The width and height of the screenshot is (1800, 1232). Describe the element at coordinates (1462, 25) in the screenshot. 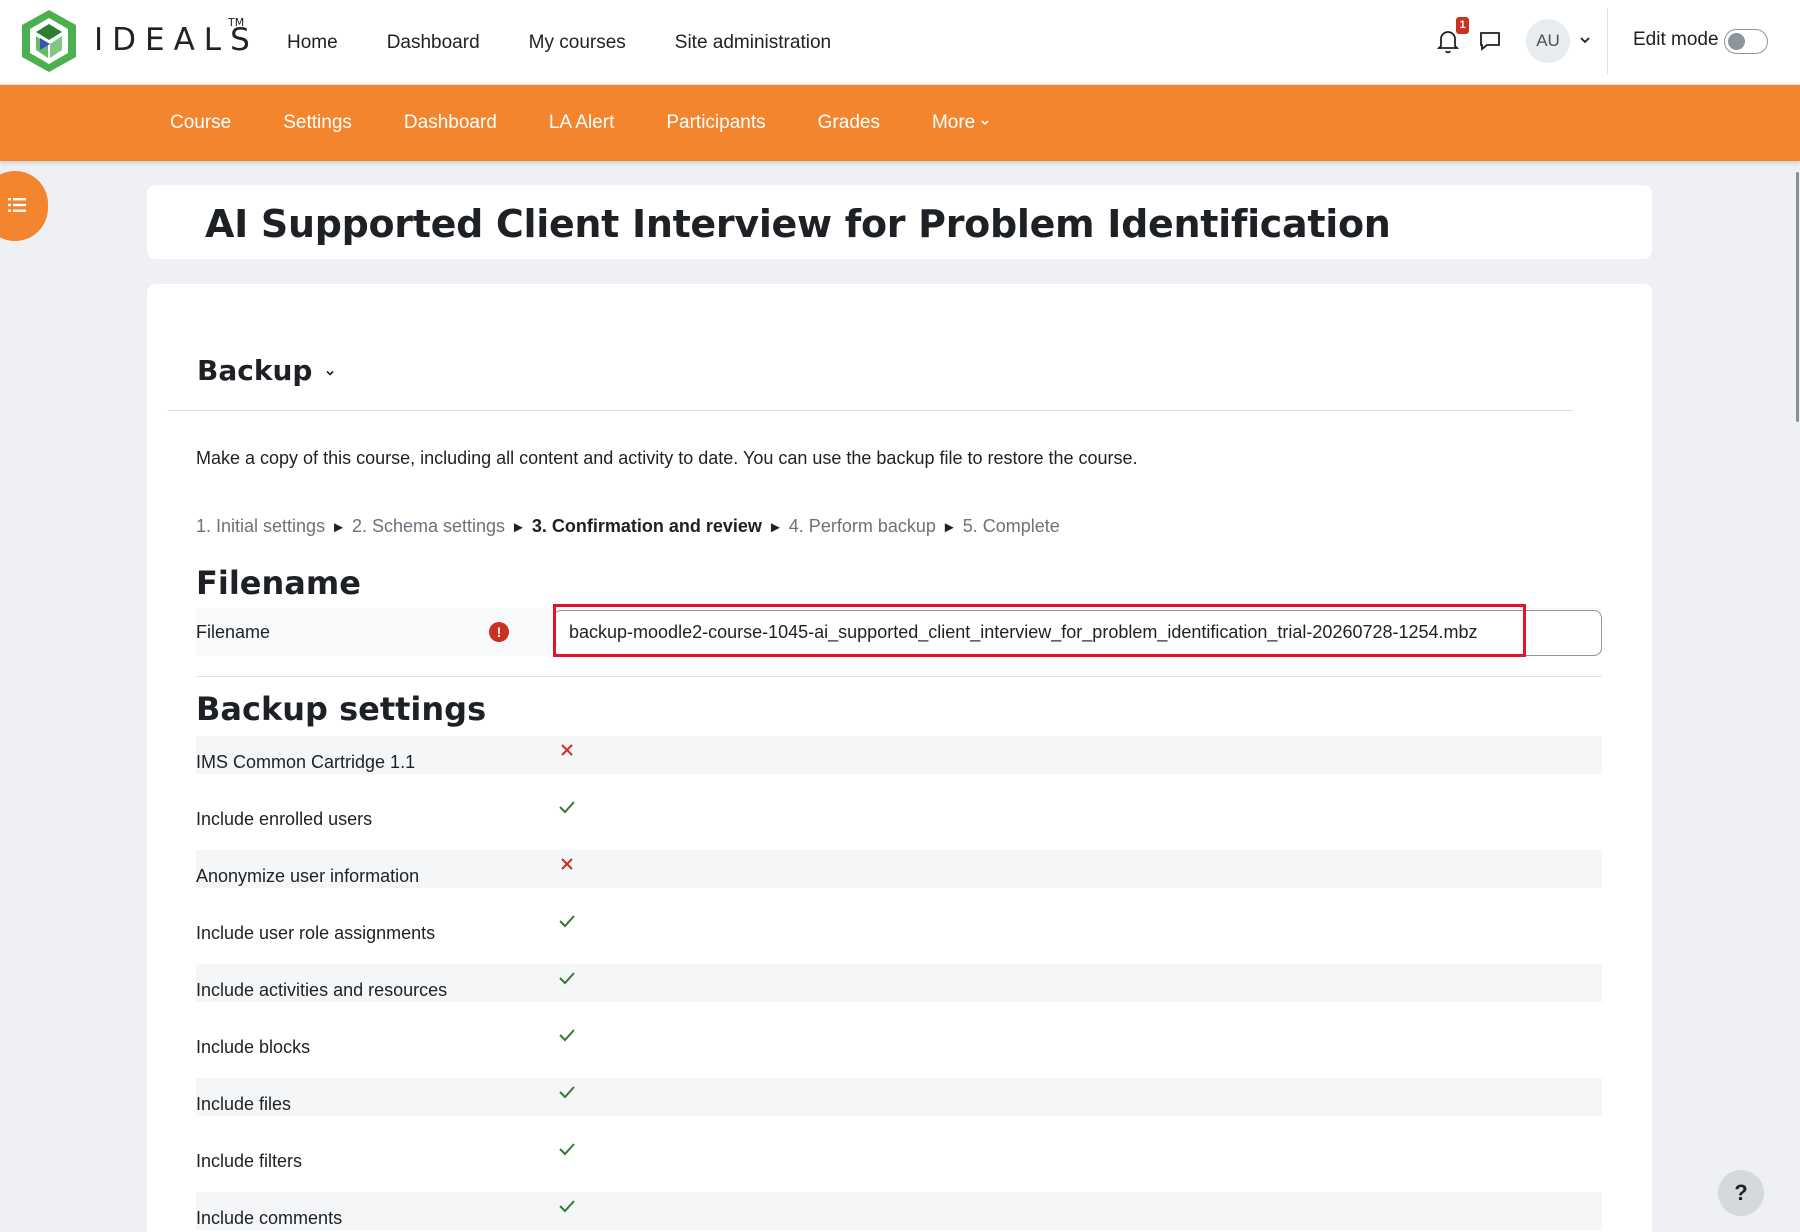

I see `notification-count-badge: 1` at that location.